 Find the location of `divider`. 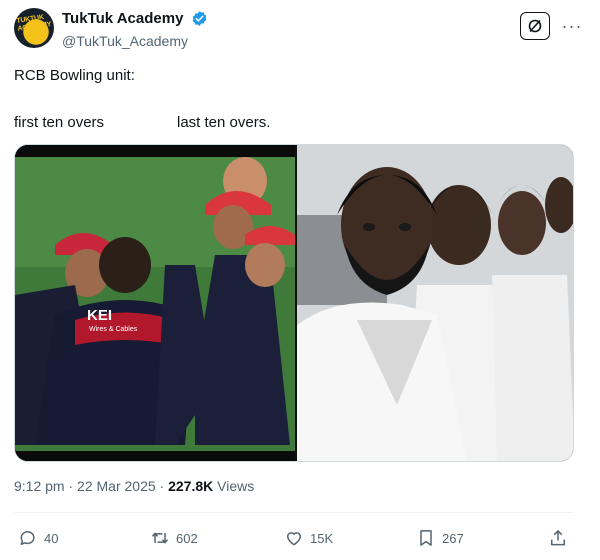

divider is located at coordinates (294, 512).